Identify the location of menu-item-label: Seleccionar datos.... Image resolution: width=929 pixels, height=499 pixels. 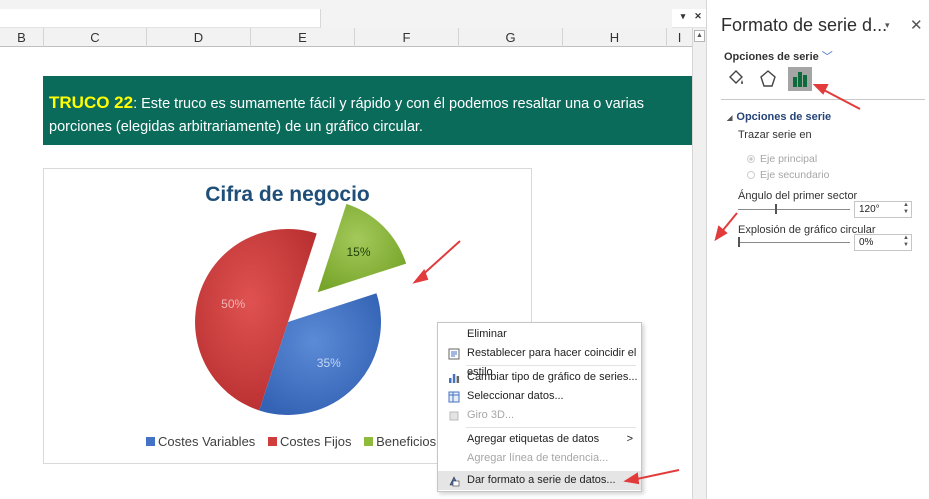
(515, 396).